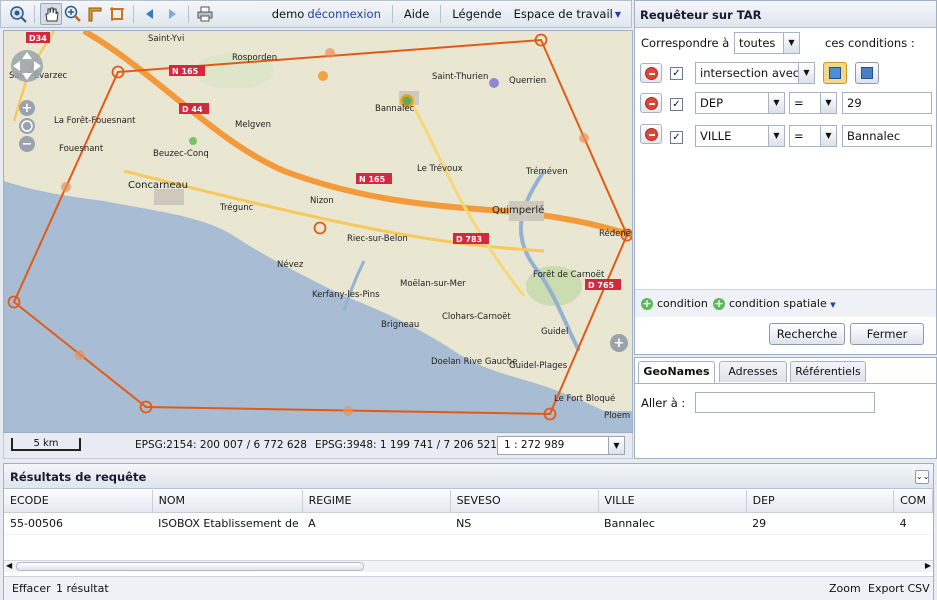  I want to click on export-csv-button: Export CSV, so click(899, 588).